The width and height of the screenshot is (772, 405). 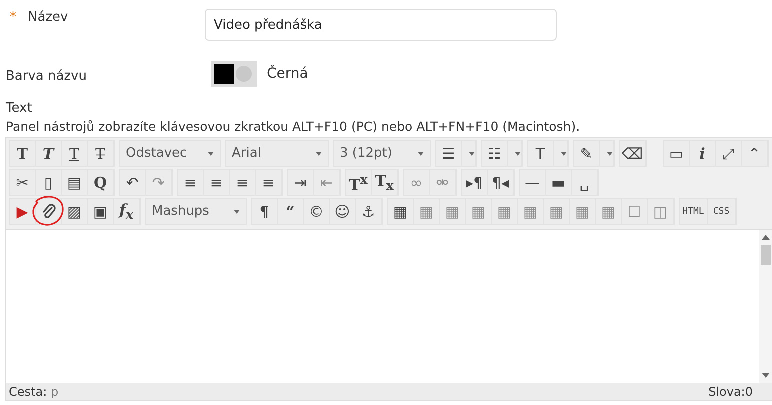 I want to click on toolbar-button: ⌫, so click(x=633, y=153).